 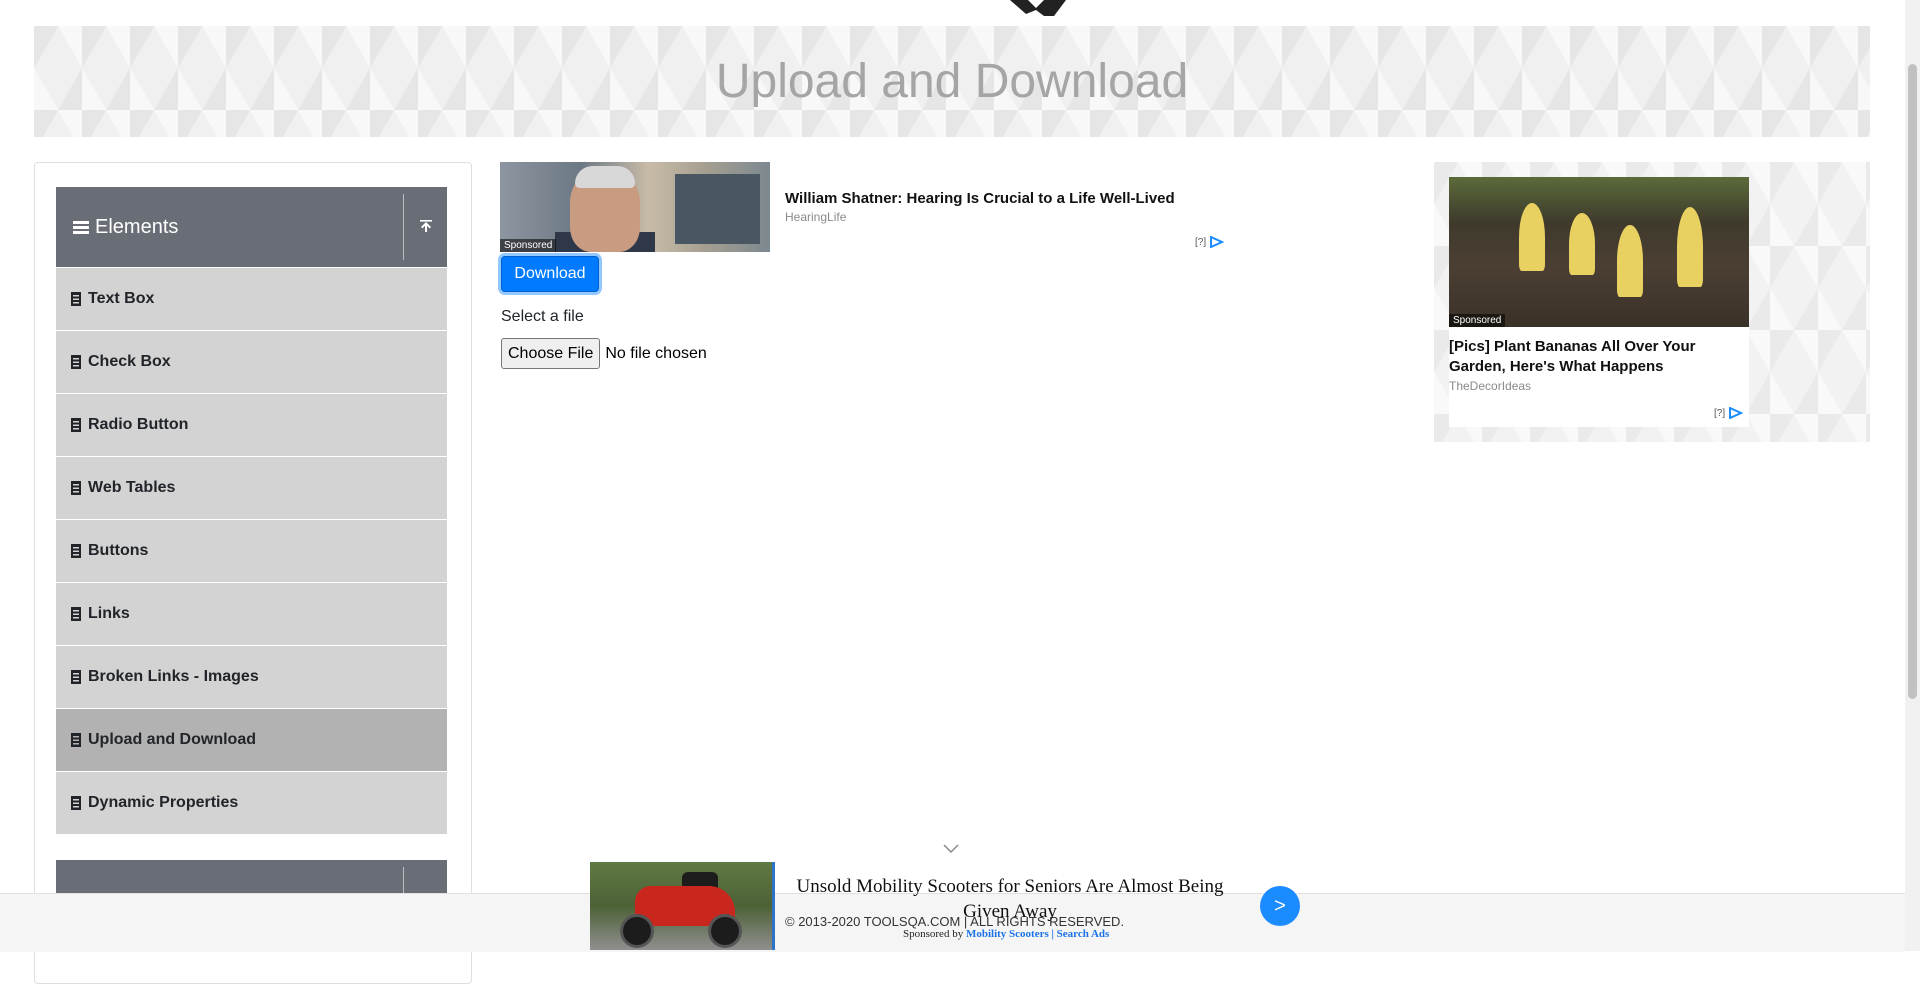 What do you see at coordinates (251, 299) in the screenshot?
I see `sidebar-item-text-box: Text Box` at bounding box center [251, 299].